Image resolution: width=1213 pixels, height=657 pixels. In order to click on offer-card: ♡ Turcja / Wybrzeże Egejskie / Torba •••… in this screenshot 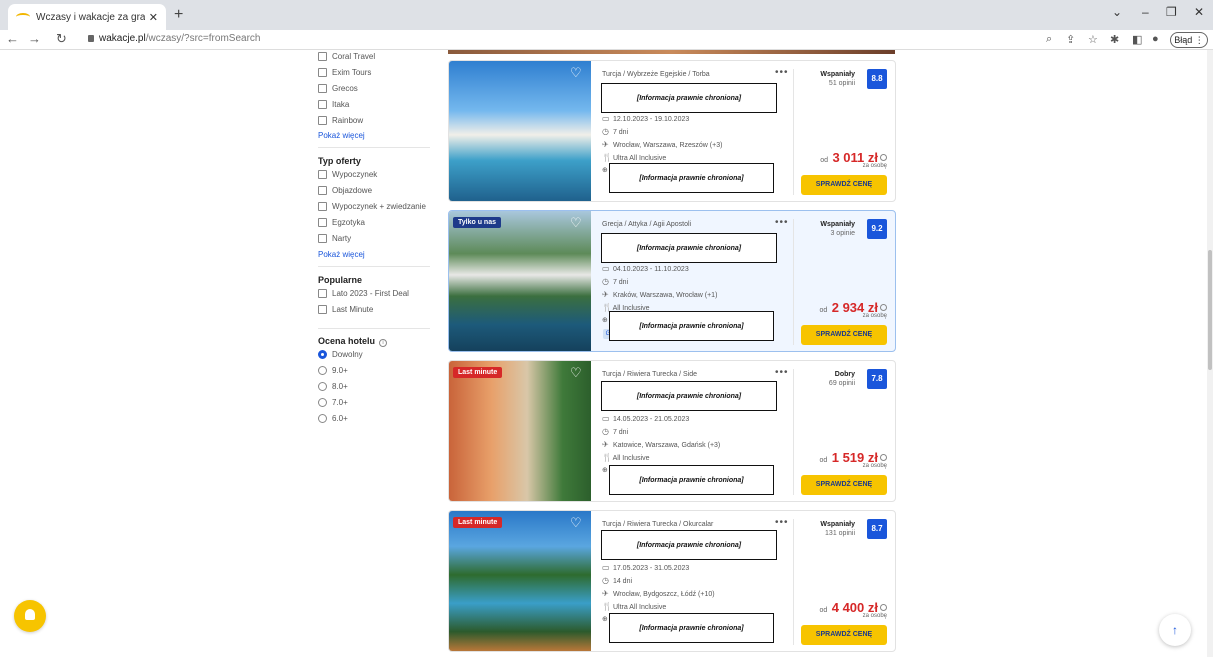, I will do `click(672, 131)`.